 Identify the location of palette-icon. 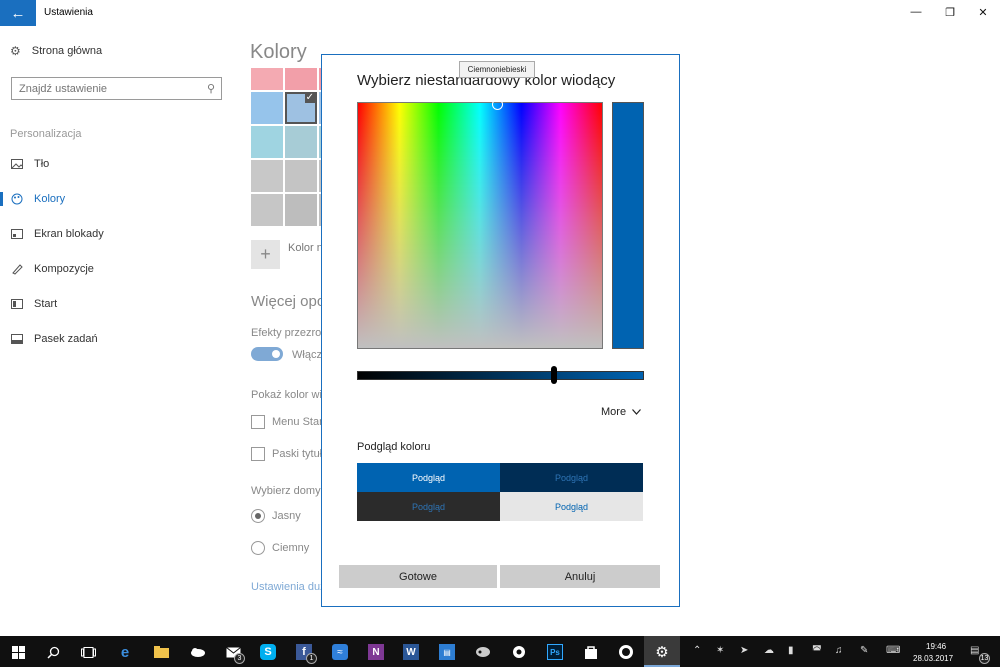
(16, 199).